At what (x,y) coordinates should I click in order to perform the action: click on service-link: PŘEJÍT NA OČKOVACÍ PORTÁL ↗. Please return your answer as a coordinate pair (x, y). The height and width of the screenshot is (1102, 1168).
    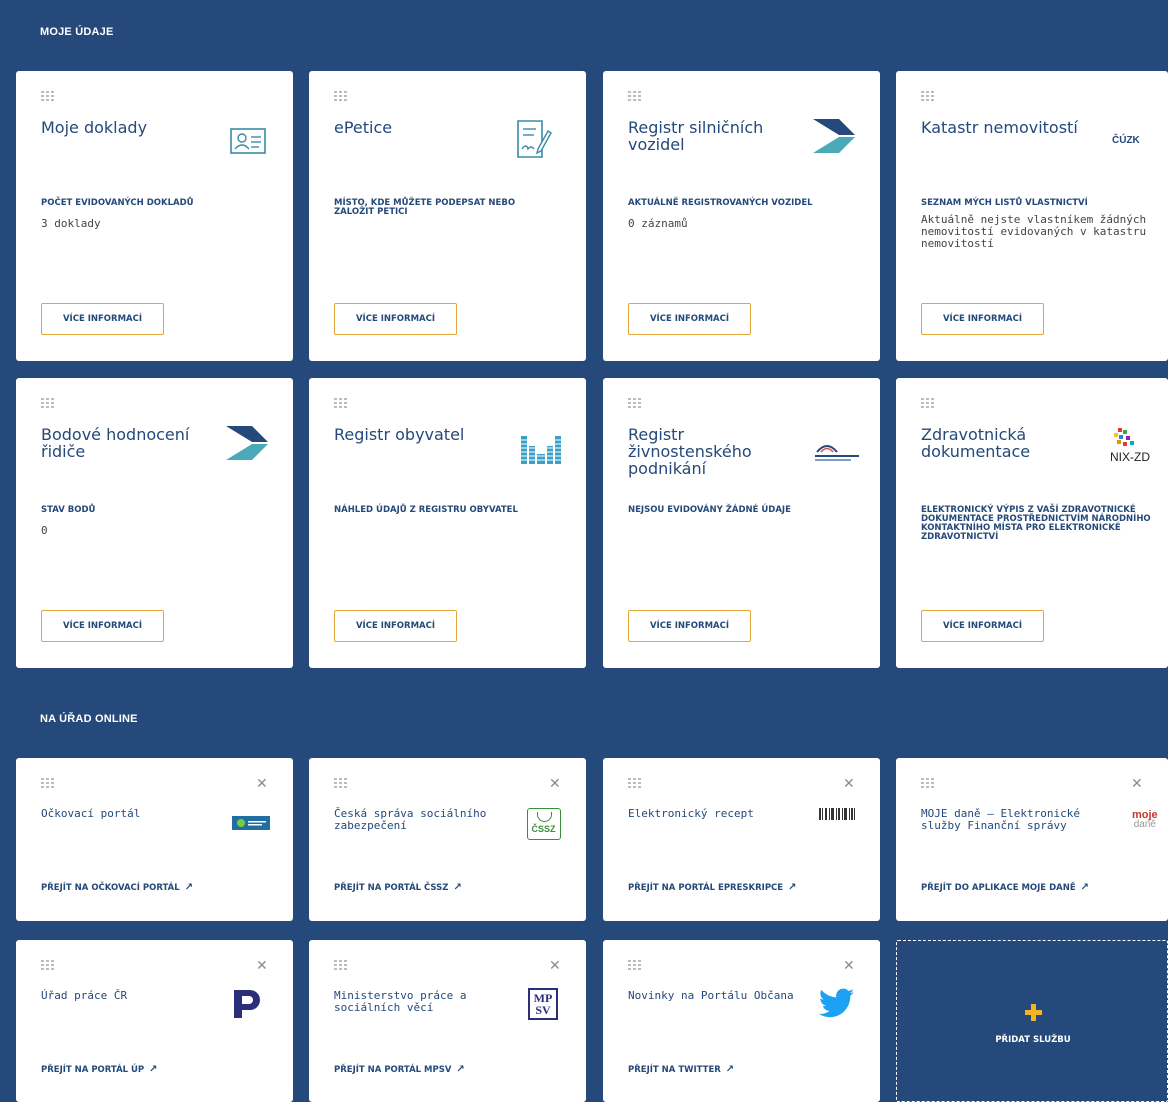
    Looking at the image, I should click on (117, 887).